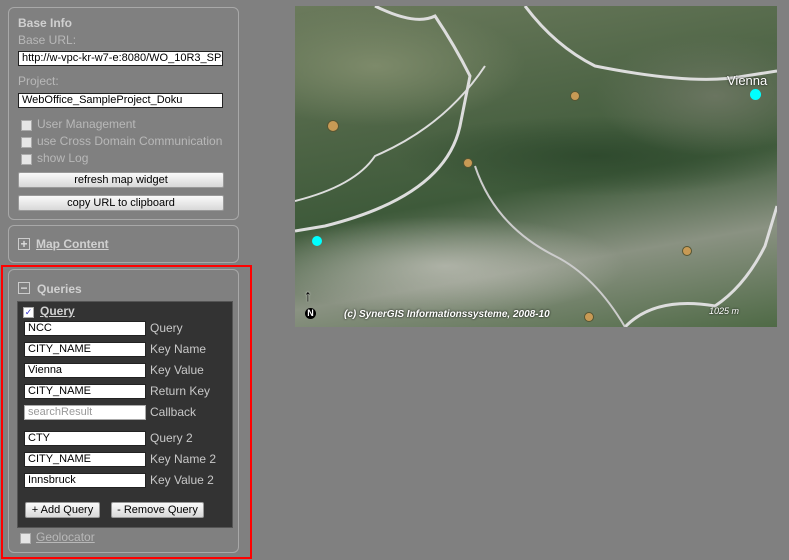 The height and width of the screenshot is (560, 789). Describe the element at coordinates (755, 94) in the screenshot. I see `vienna-marker` at that location.